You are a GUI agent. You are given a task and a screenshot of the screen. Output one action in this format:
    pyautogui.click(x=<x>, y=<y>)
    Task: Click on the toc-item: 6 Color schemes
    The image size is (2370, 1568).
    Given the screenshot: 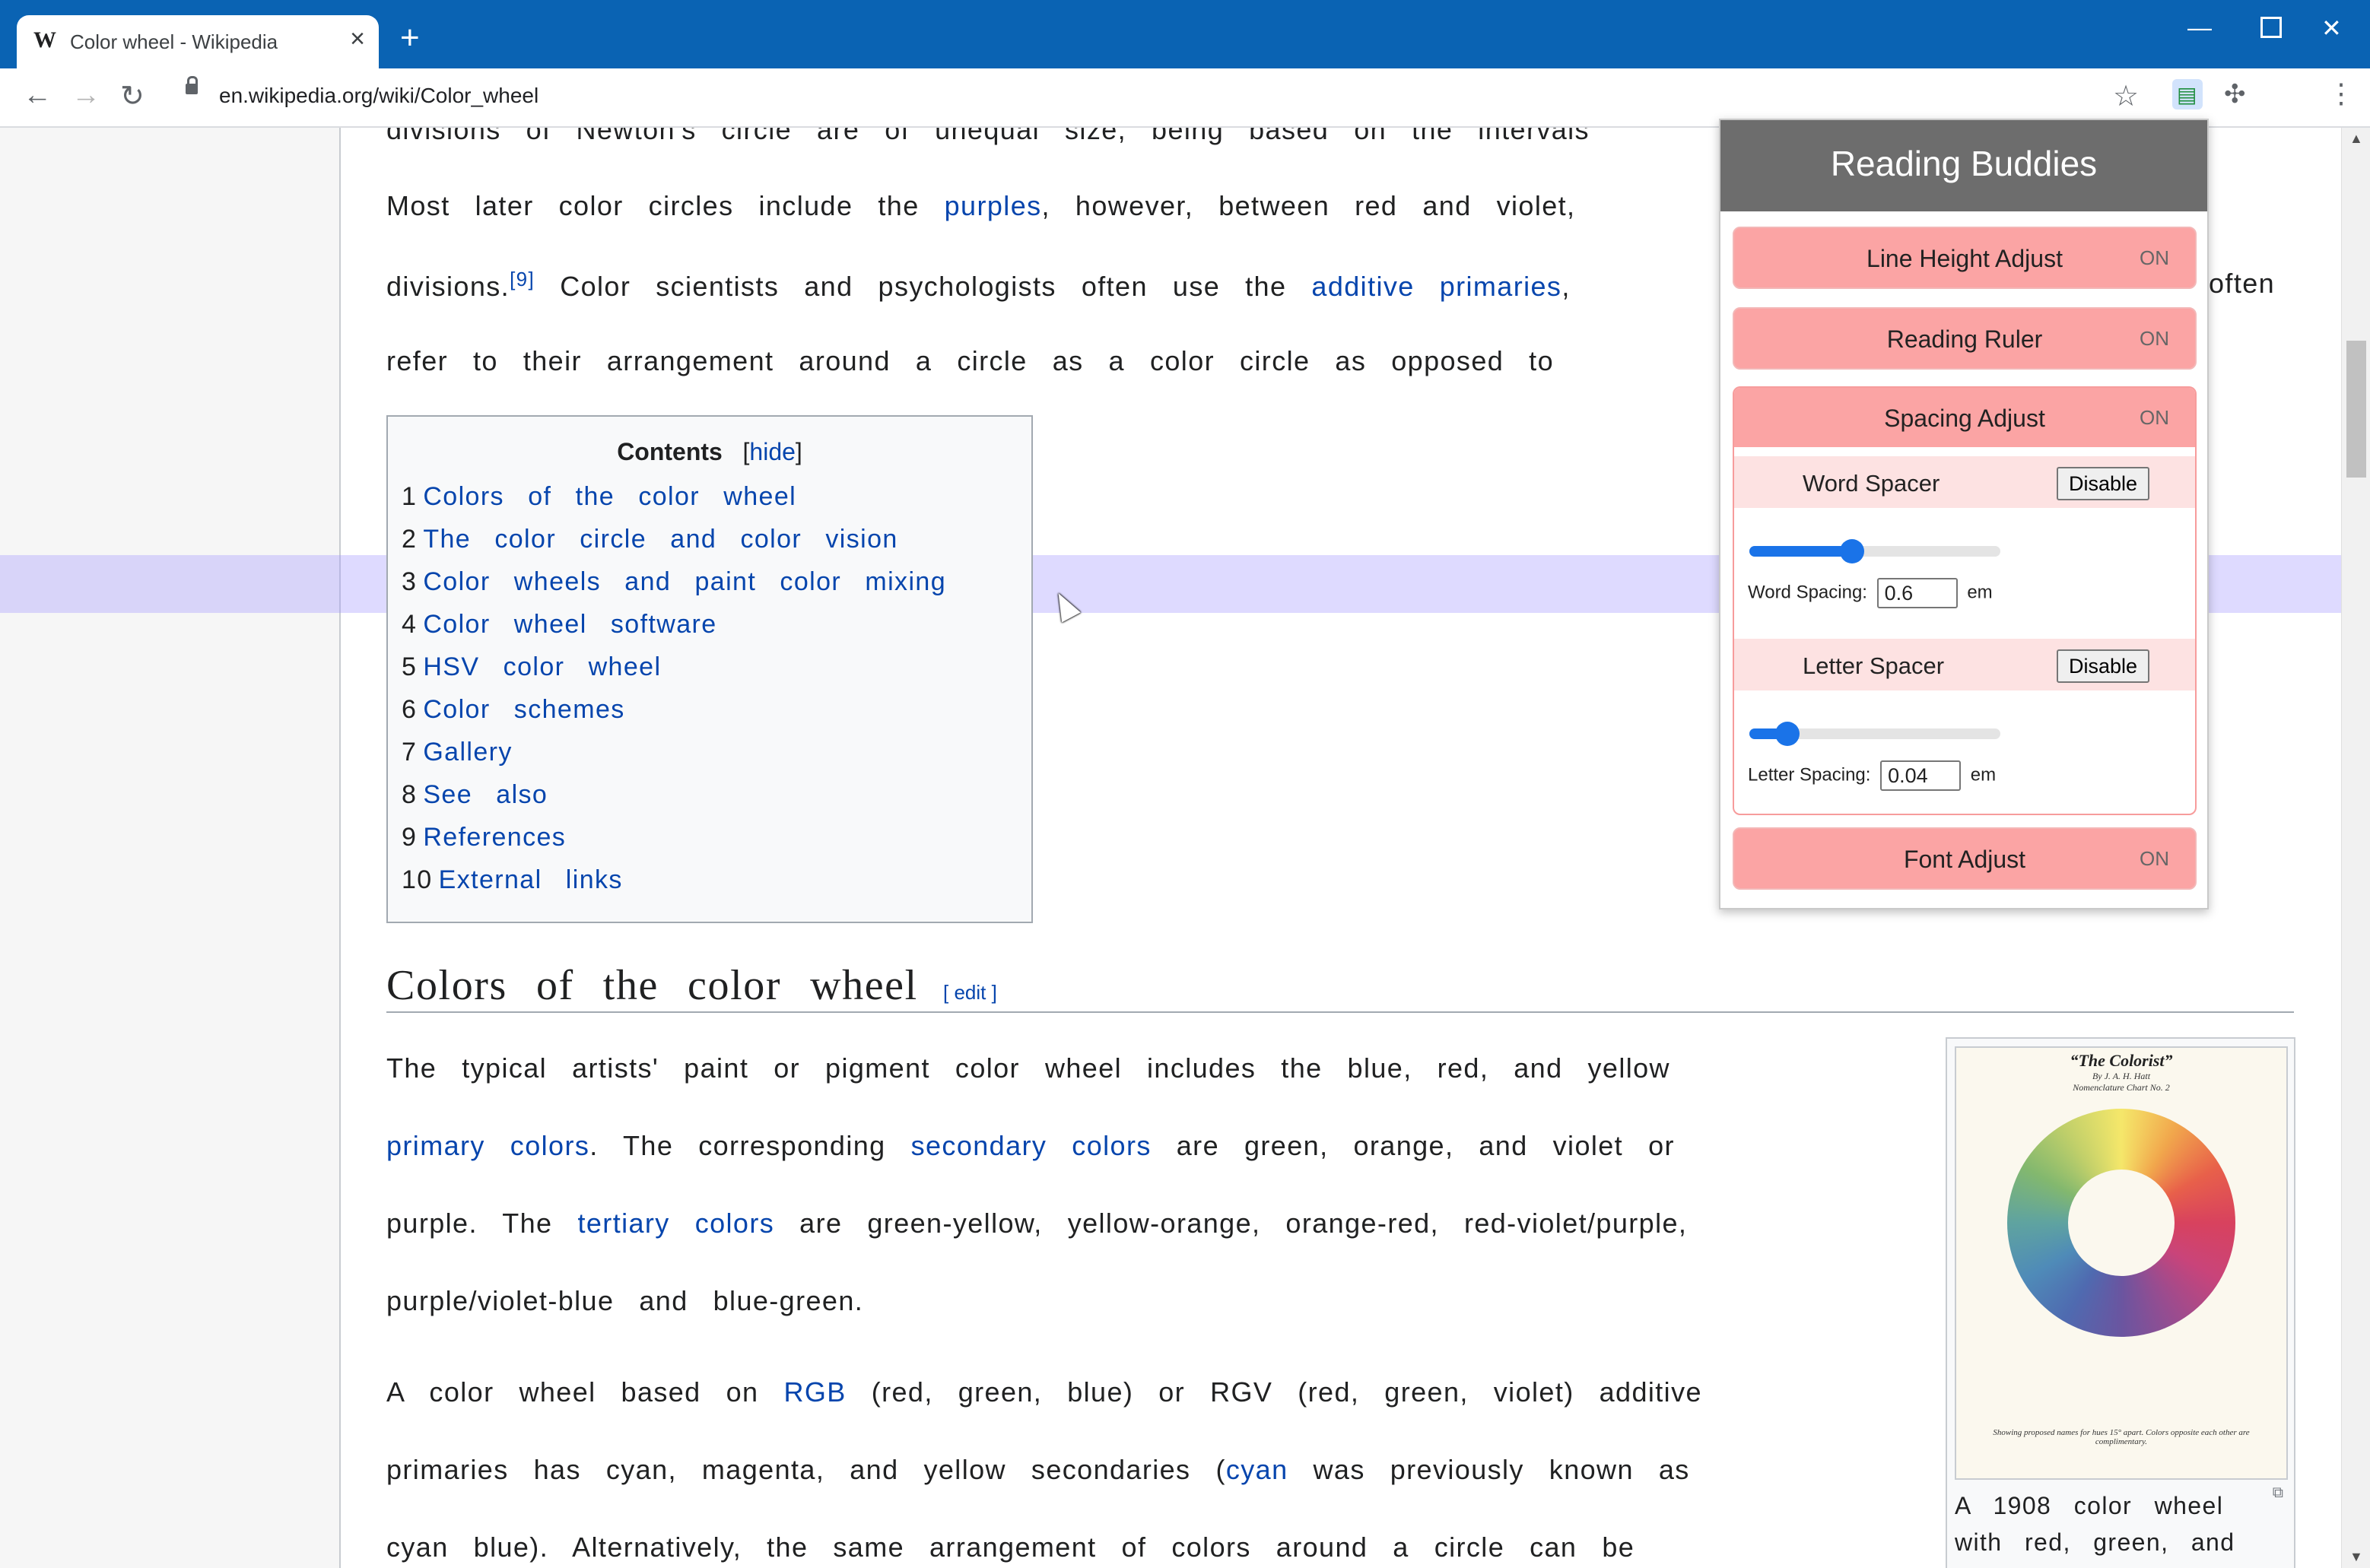 What is the action you would take?
    pyautogui.click(x=513, y=710)
    